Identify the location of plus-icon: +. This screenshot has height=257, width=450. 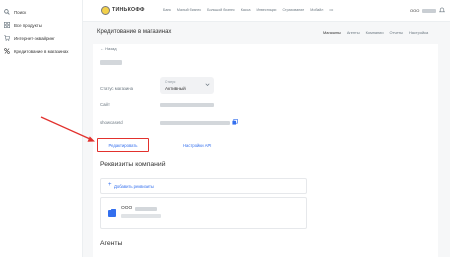
(110, 185).